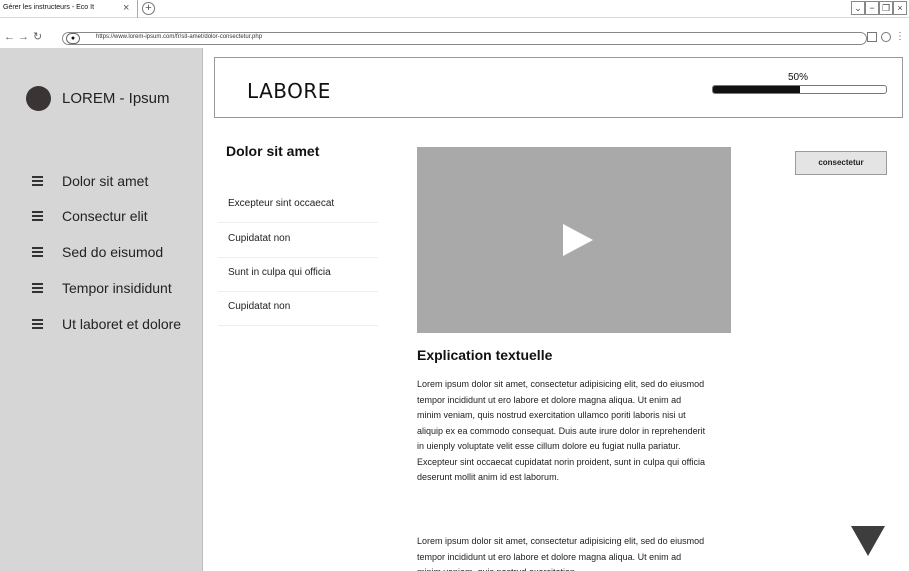 The image size is (909, 571). Describe the element at coordinates (872, 8) in the screenshot. I see `minimize-icon: −` at that location.